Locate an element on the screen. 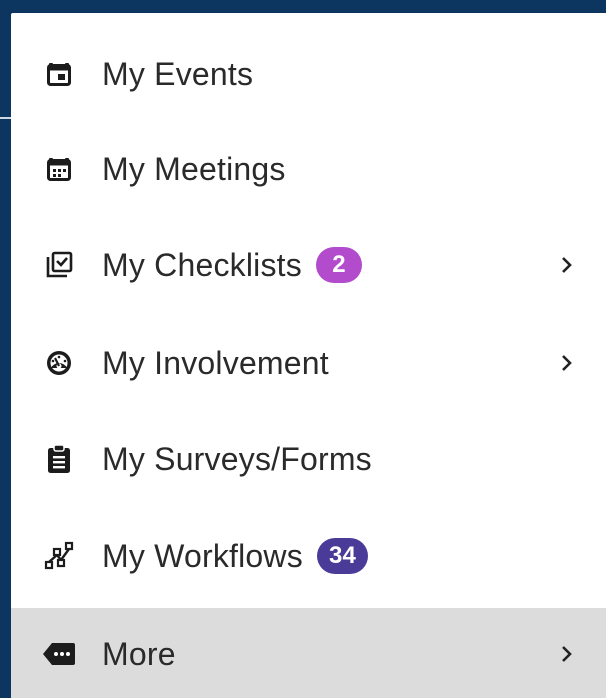  menu-item-label-group: My Workflows 34 is located at coordinates (235, 556).